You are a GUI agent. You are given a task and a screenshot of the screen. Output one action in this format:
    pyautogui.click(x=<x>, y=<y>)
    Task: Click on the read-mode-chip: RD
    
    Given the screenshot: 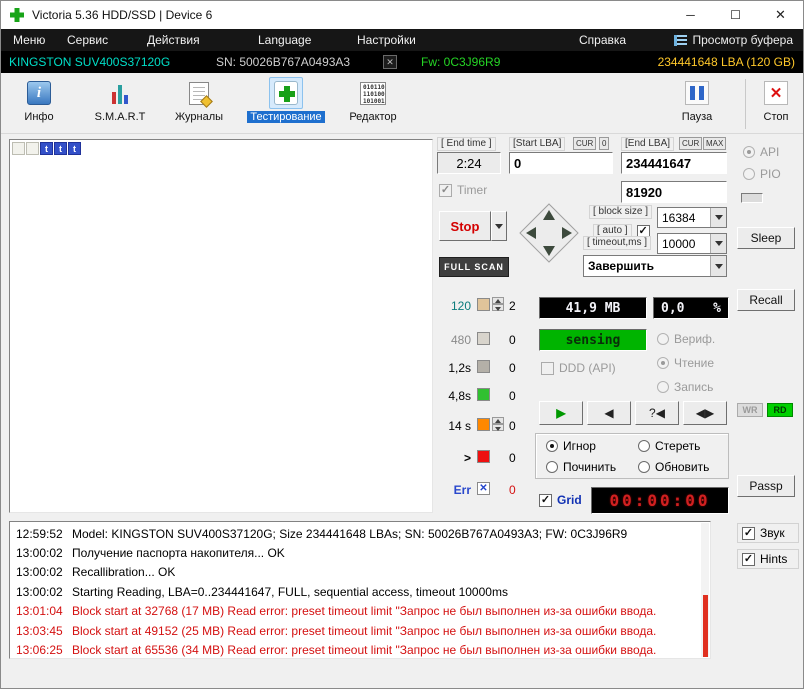 What is the action you would take?
    pyautogui.click(x=780, y=410)
    